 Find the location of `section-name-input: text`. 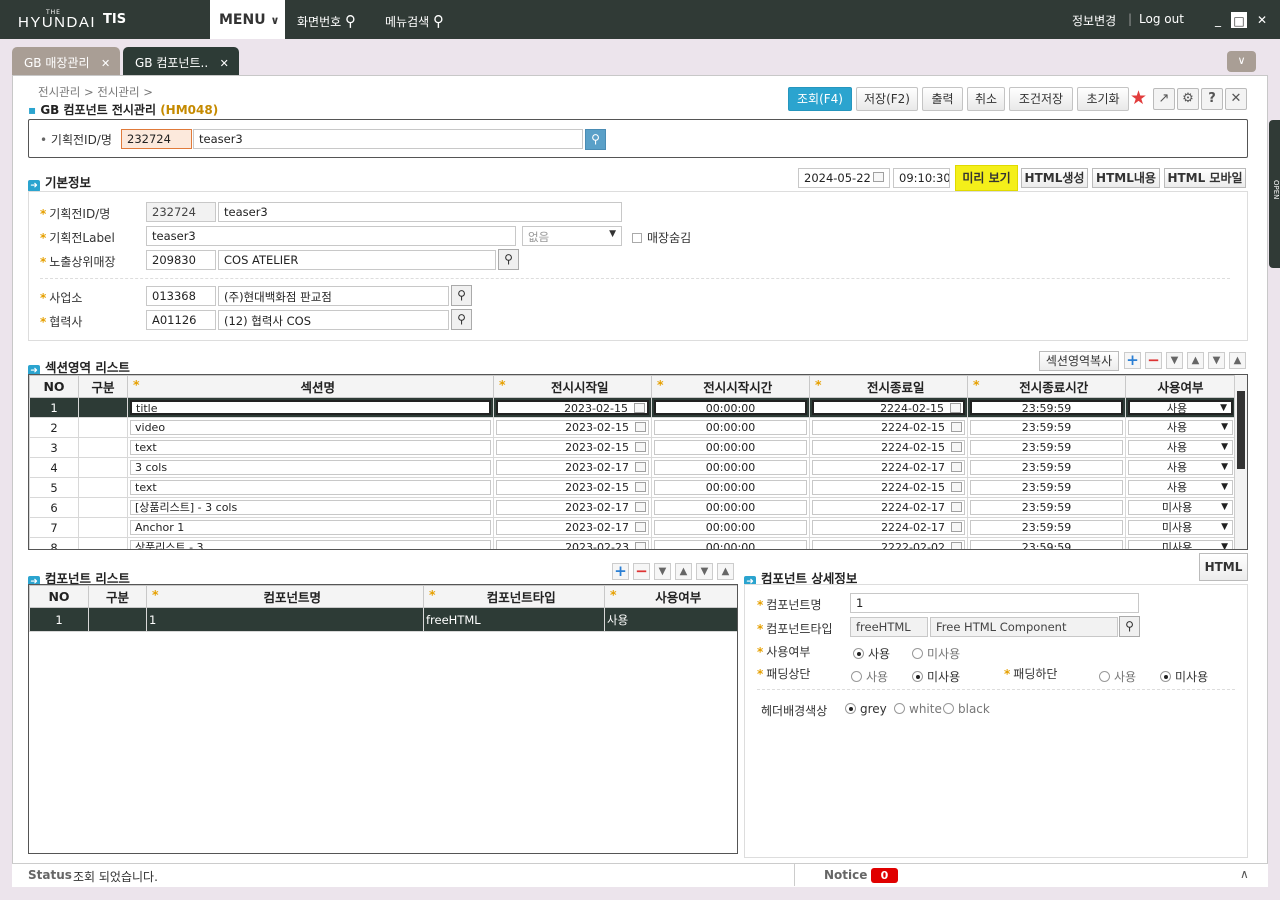

section-name-input: text is located at coordinates (310, 487).